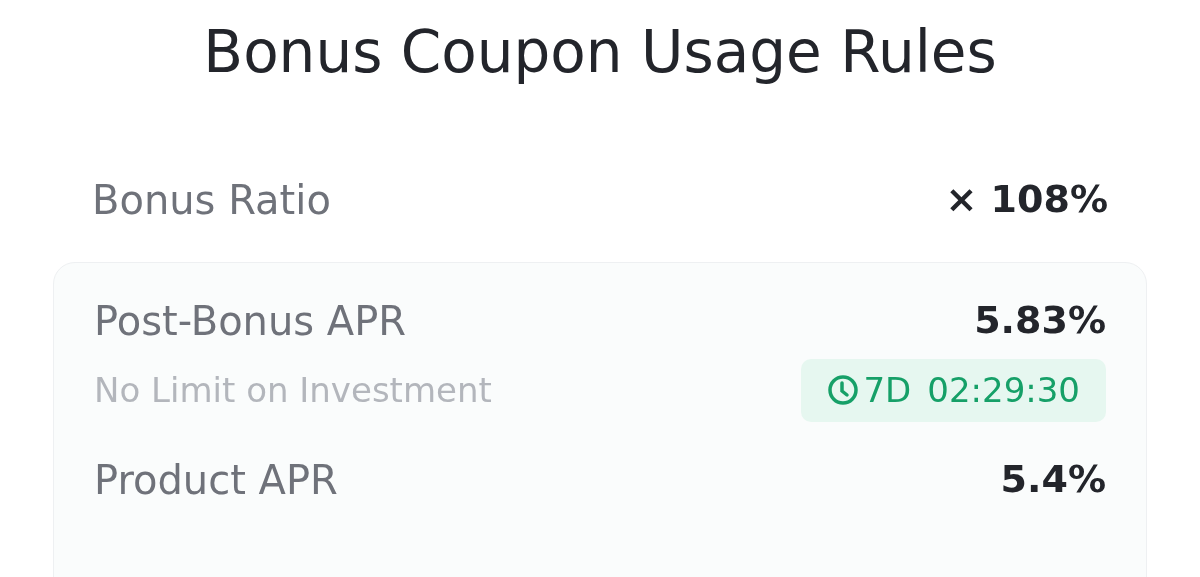  I want to click on apr-label: Post-Bonus APR, so click(250, 321).